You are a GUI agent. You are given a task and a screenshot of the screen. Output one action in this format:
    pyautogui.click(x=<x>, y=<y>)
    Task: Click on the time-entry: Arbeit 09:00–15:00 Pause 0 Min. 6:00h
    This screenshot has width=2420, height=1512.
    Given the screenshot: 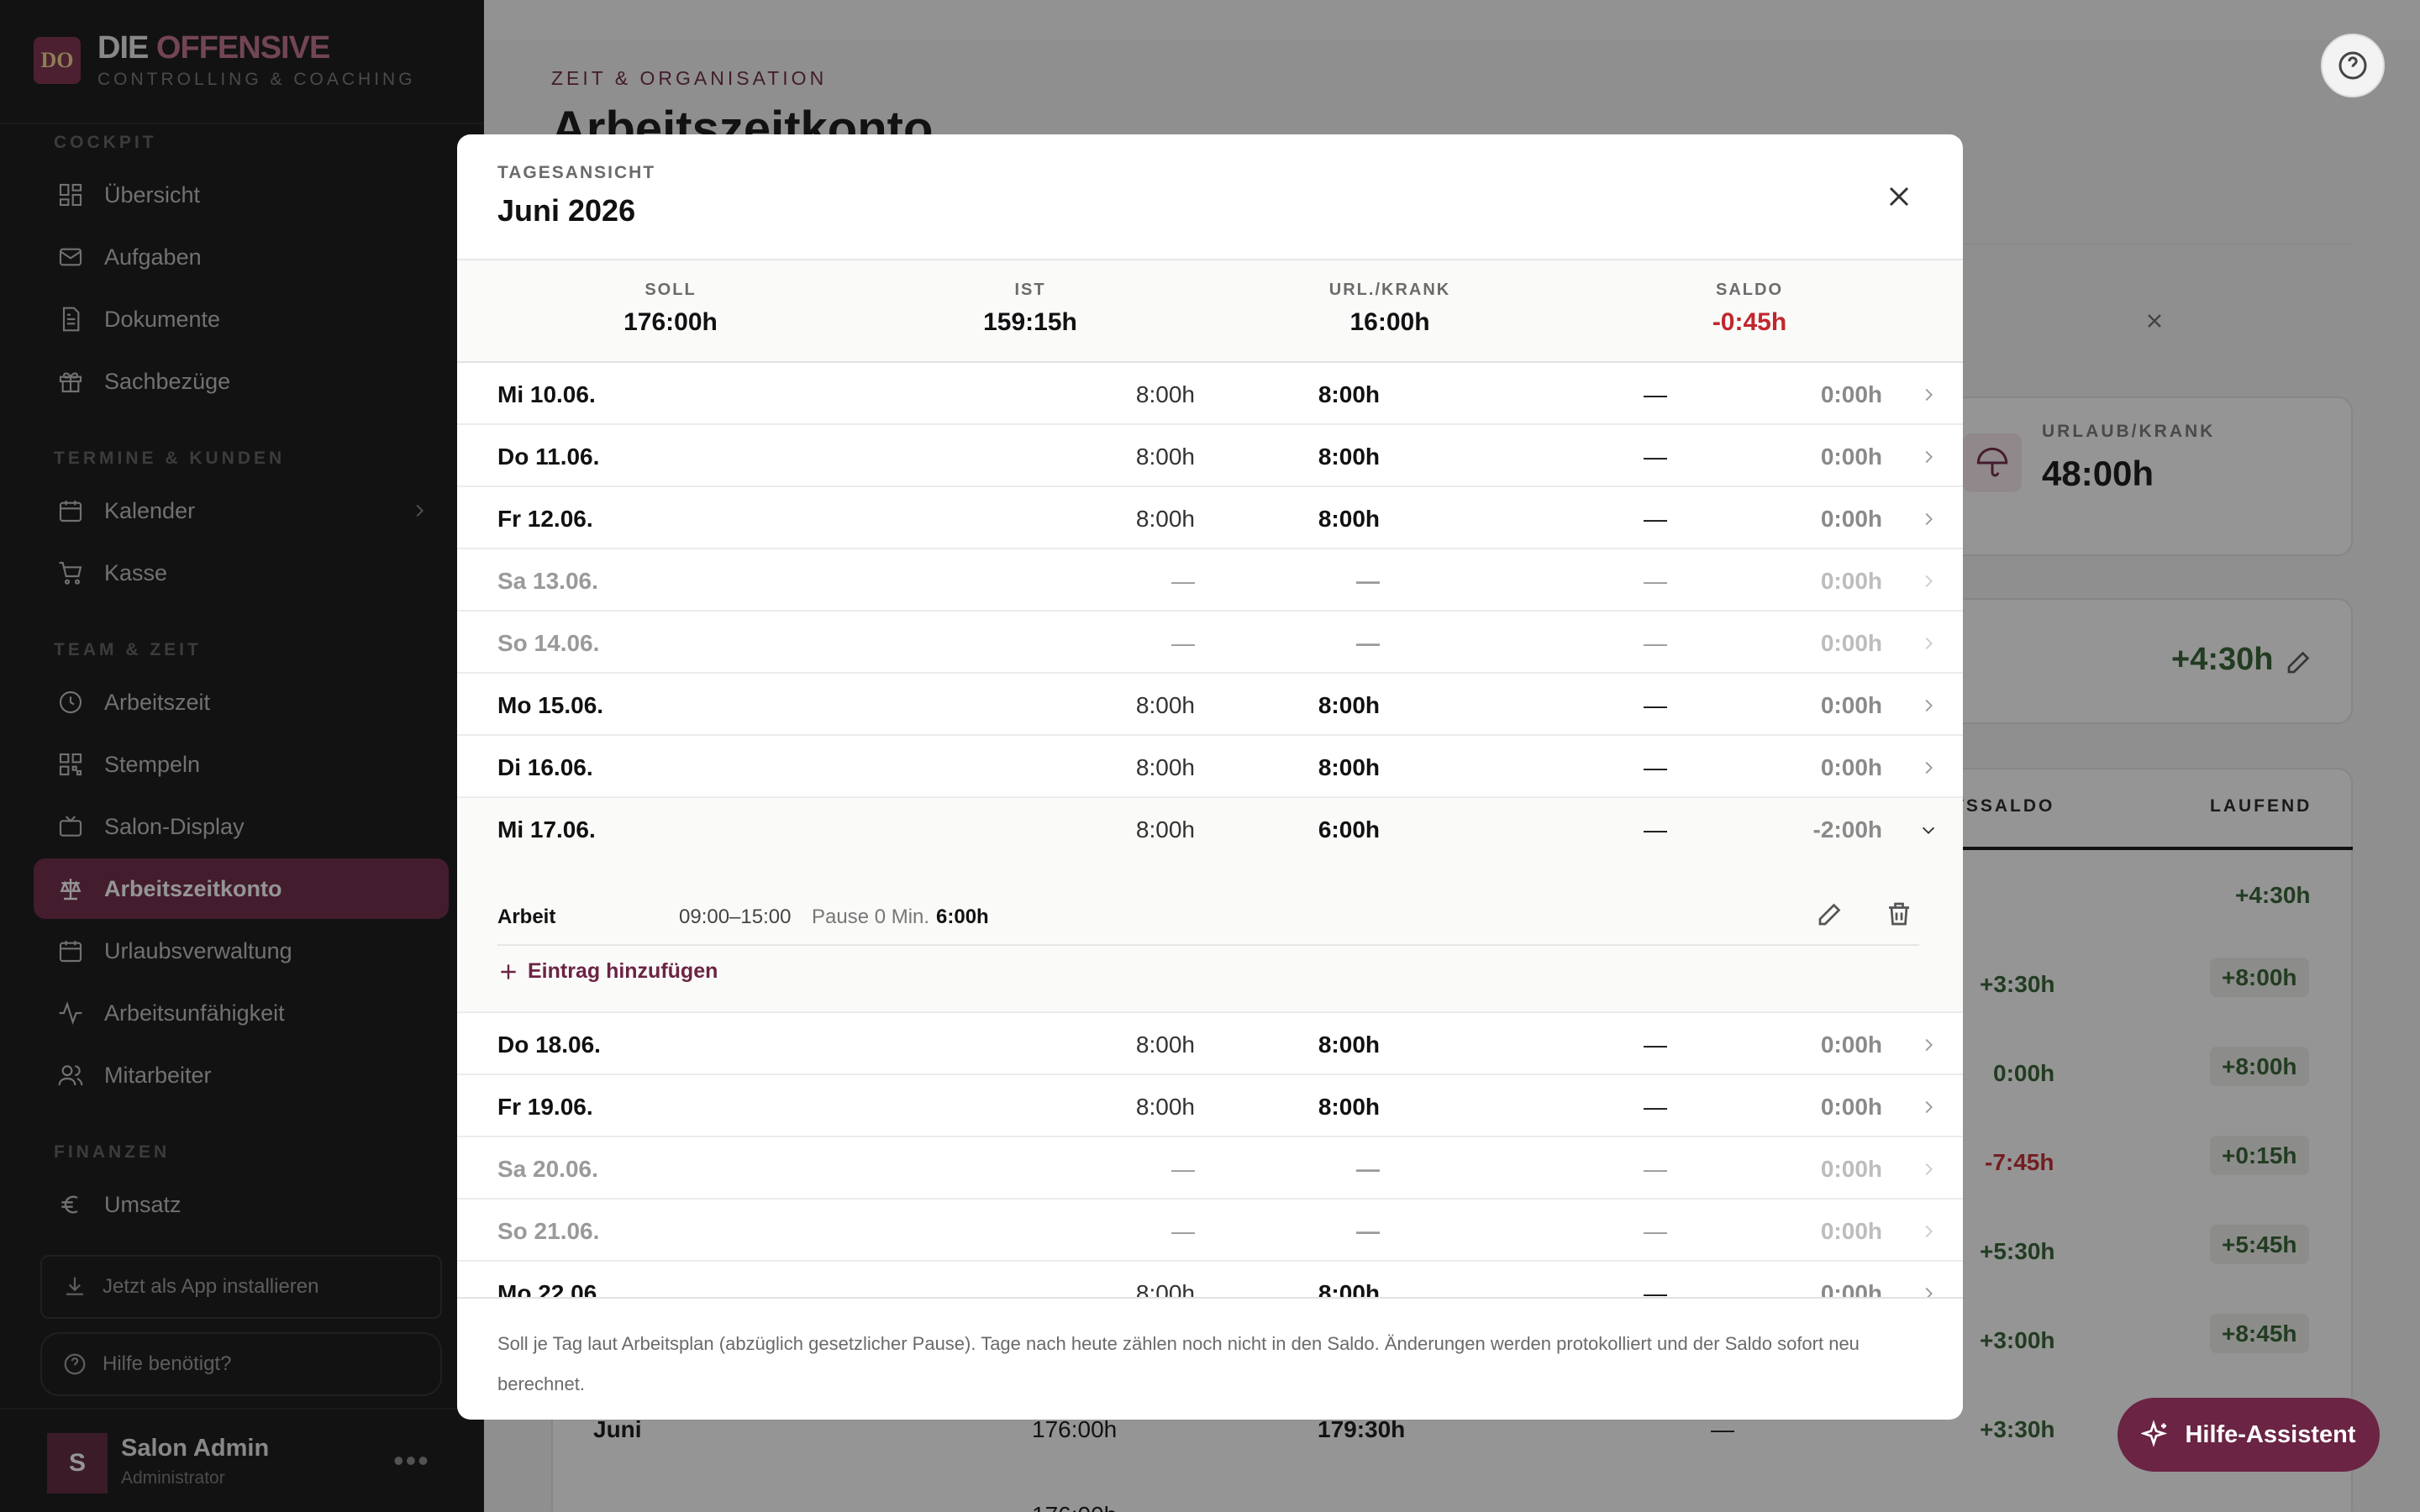 What is the action you would take?
    pyautogui.click(x=1208, y=915)
    